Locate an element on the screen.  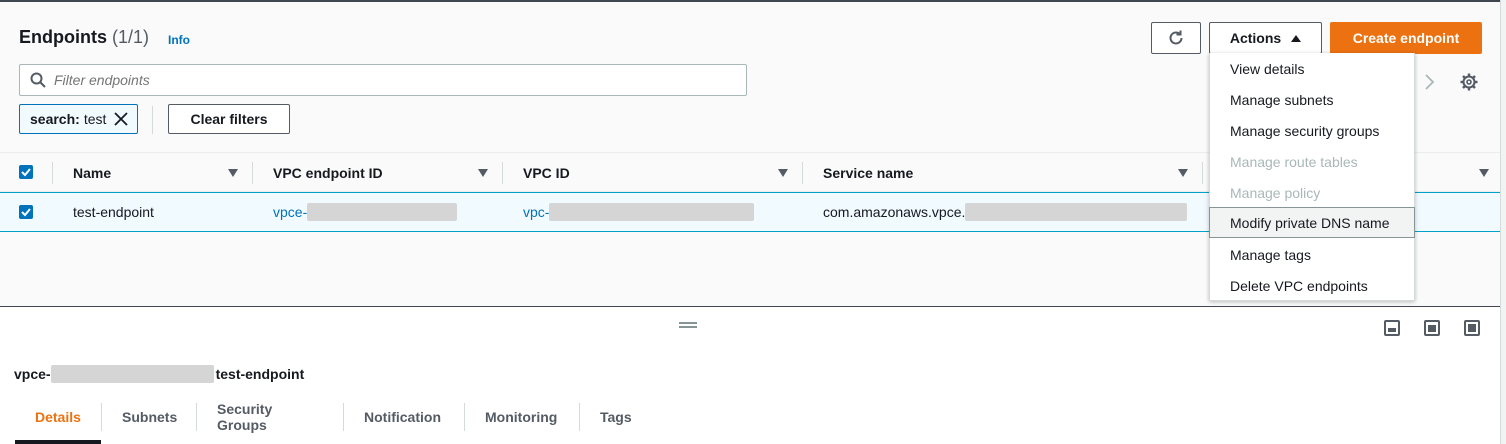
tab-subnets: Subnets is located at coordinates (149, 417).